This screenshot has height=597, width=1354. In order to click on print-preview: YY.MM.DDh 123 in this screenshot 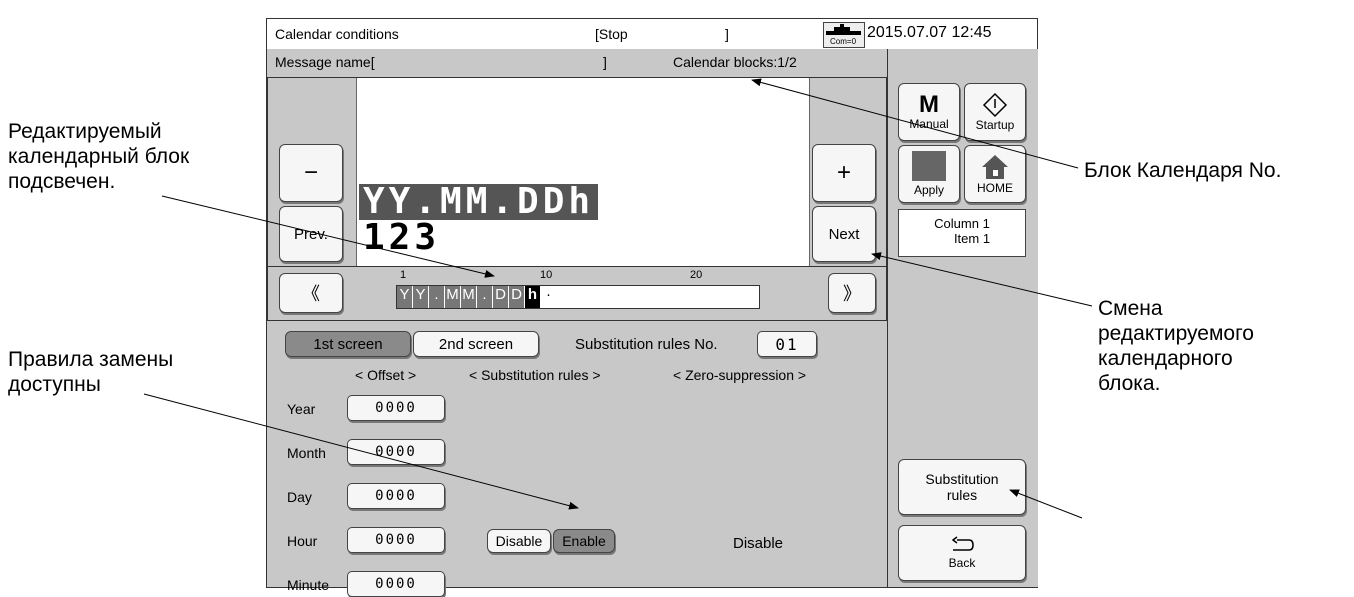, I will do `click(583, 172)`.